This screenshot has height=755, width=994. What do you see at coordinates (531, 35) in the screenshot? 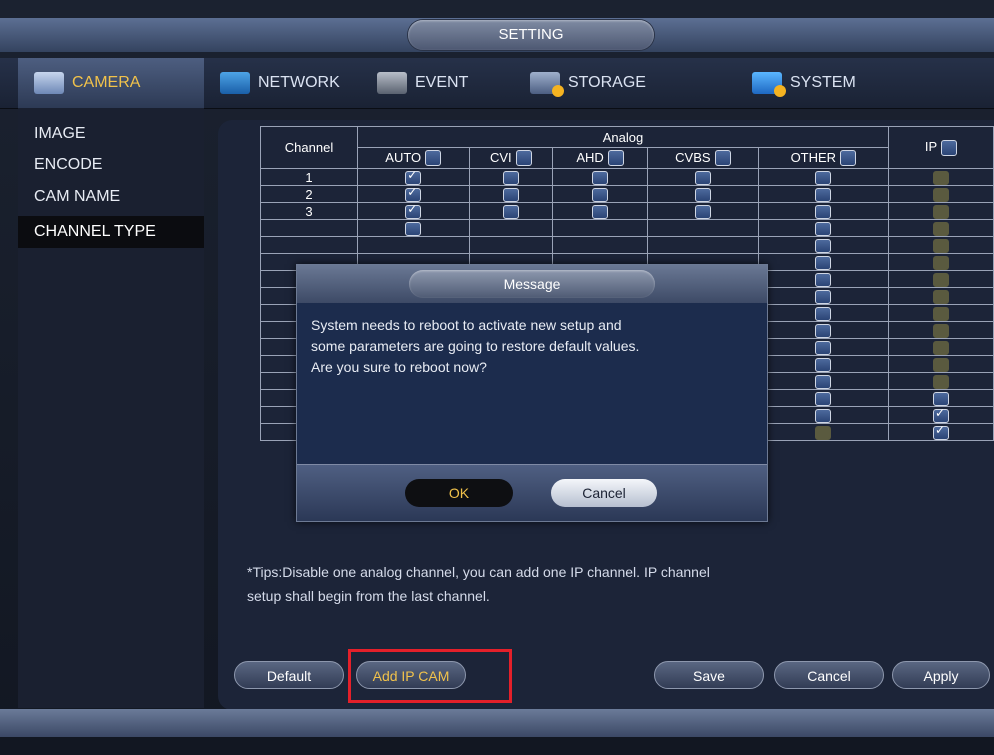
I see `page-title: SETTING` at bounding box center [531, 35].